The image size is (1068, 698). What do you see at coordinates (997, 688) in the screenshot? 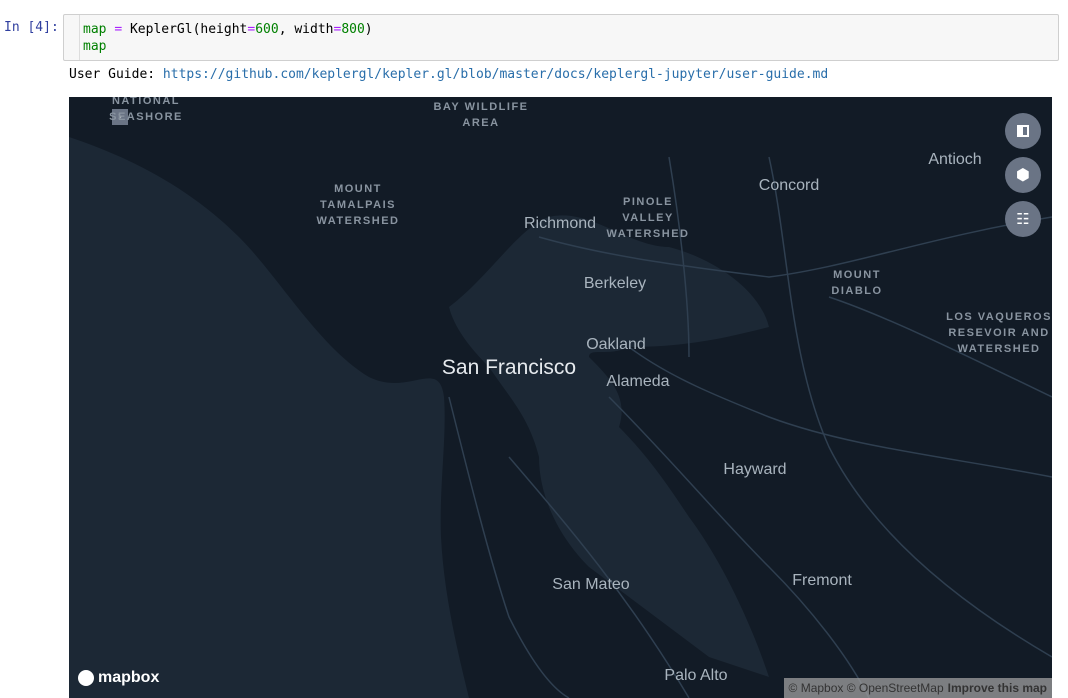
I see `improve-map-link: Improve this map` at bounding box center [997, 688].